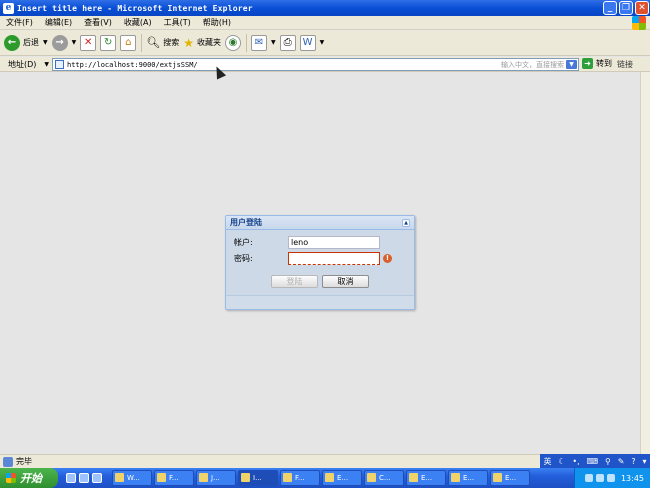  What do you see at coordinates (287, 43) in the screenshot?
I see `print-button: ⎙` at bounding box center [287, 43].